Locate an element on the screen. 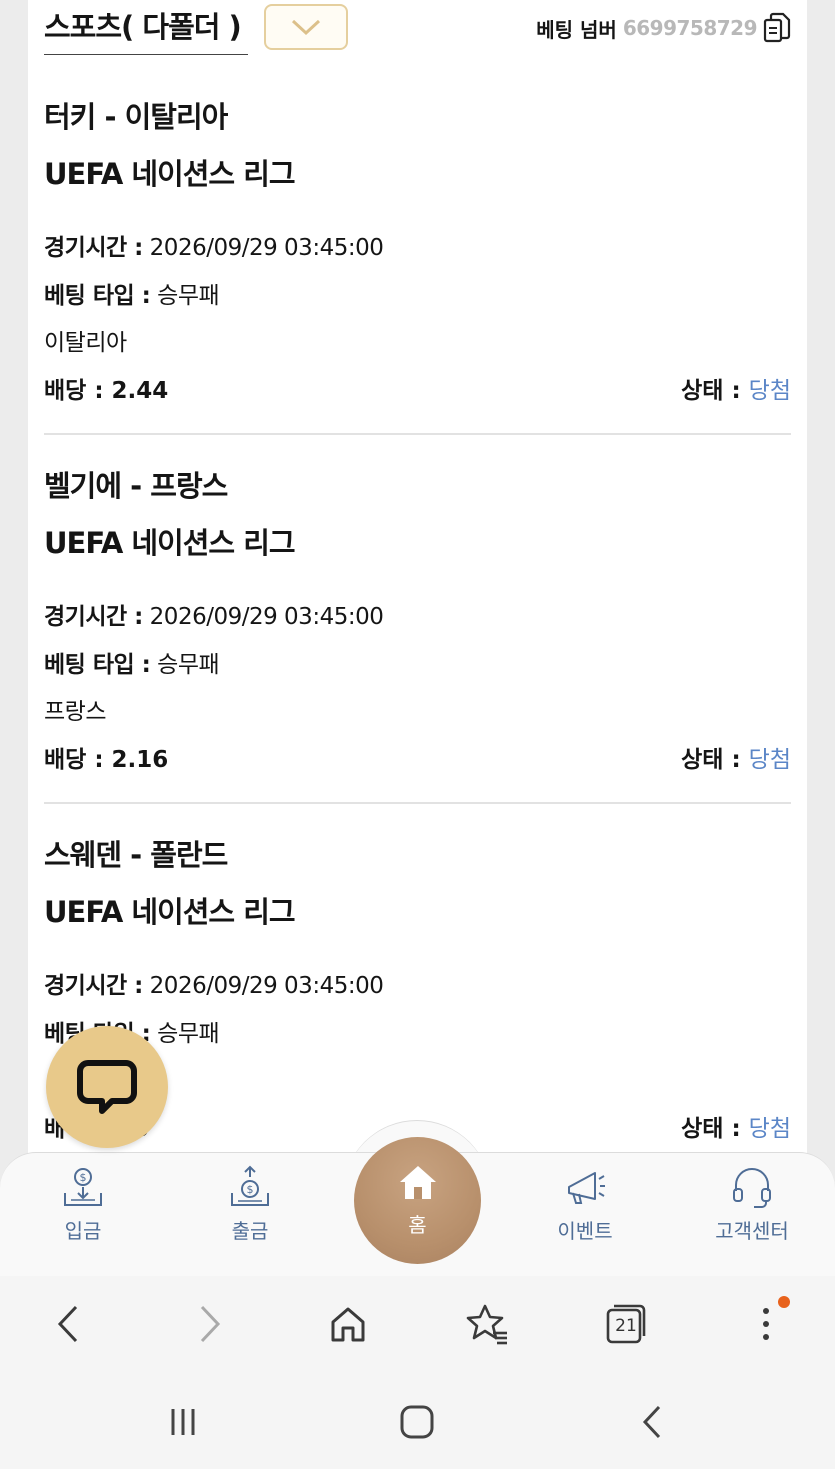  nav-support-label: 고객센터 is located at coordinates (752, 1231).